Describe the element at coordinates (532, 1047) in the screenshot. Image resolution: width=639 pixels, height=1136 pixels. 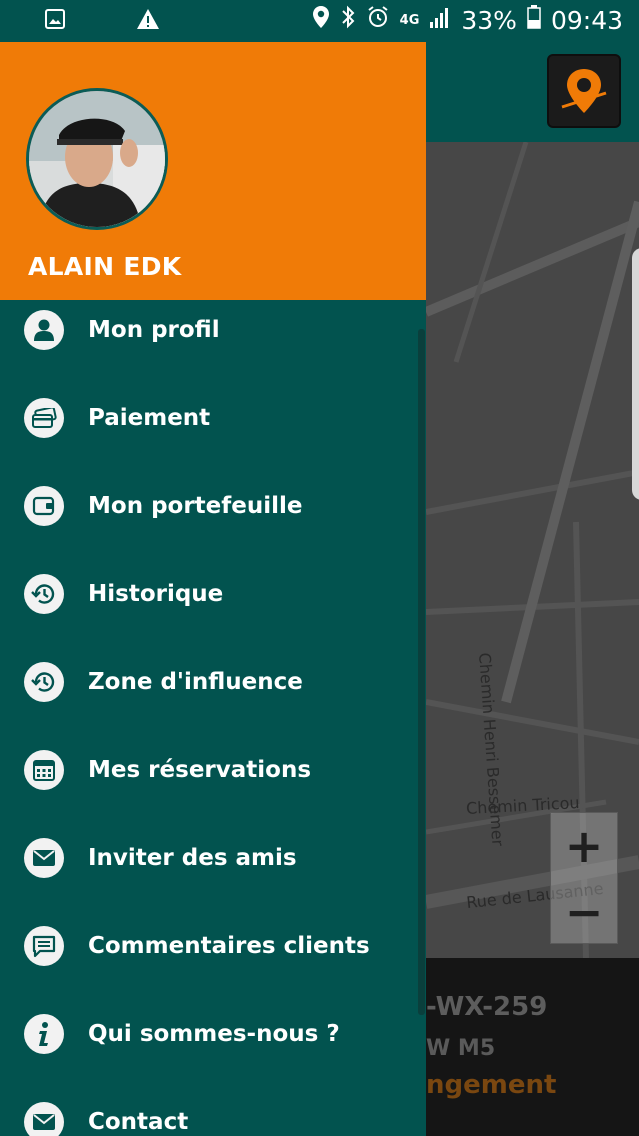
I see `vehicle-panel: -WX-259 W M5 ngement` at that location.